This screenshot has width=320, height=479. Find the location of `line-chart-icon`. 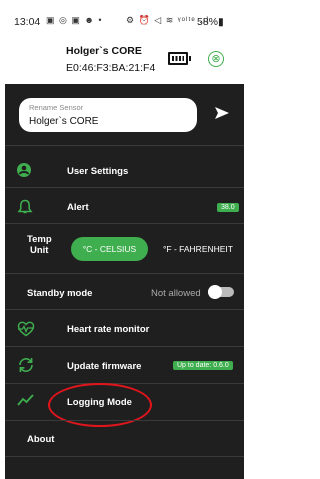

line-chart-icon is located at coordinates (25, 400).